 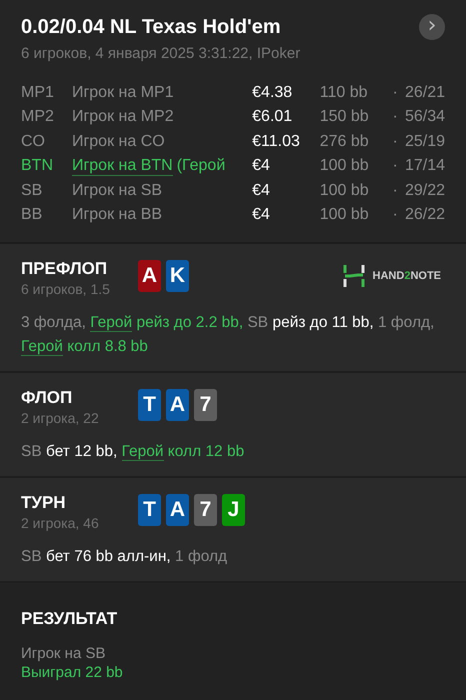 I want to click on next-button: ›, so click(x=432, y=27).